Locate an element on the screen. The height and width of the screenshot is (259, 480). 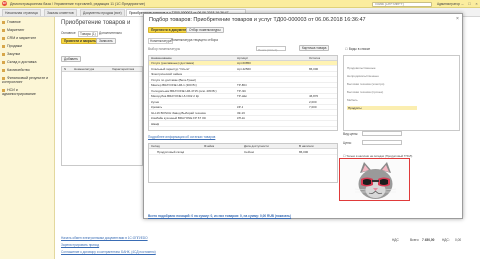
table-row: Кухня 2,000 is located at coordinates (243, 102).